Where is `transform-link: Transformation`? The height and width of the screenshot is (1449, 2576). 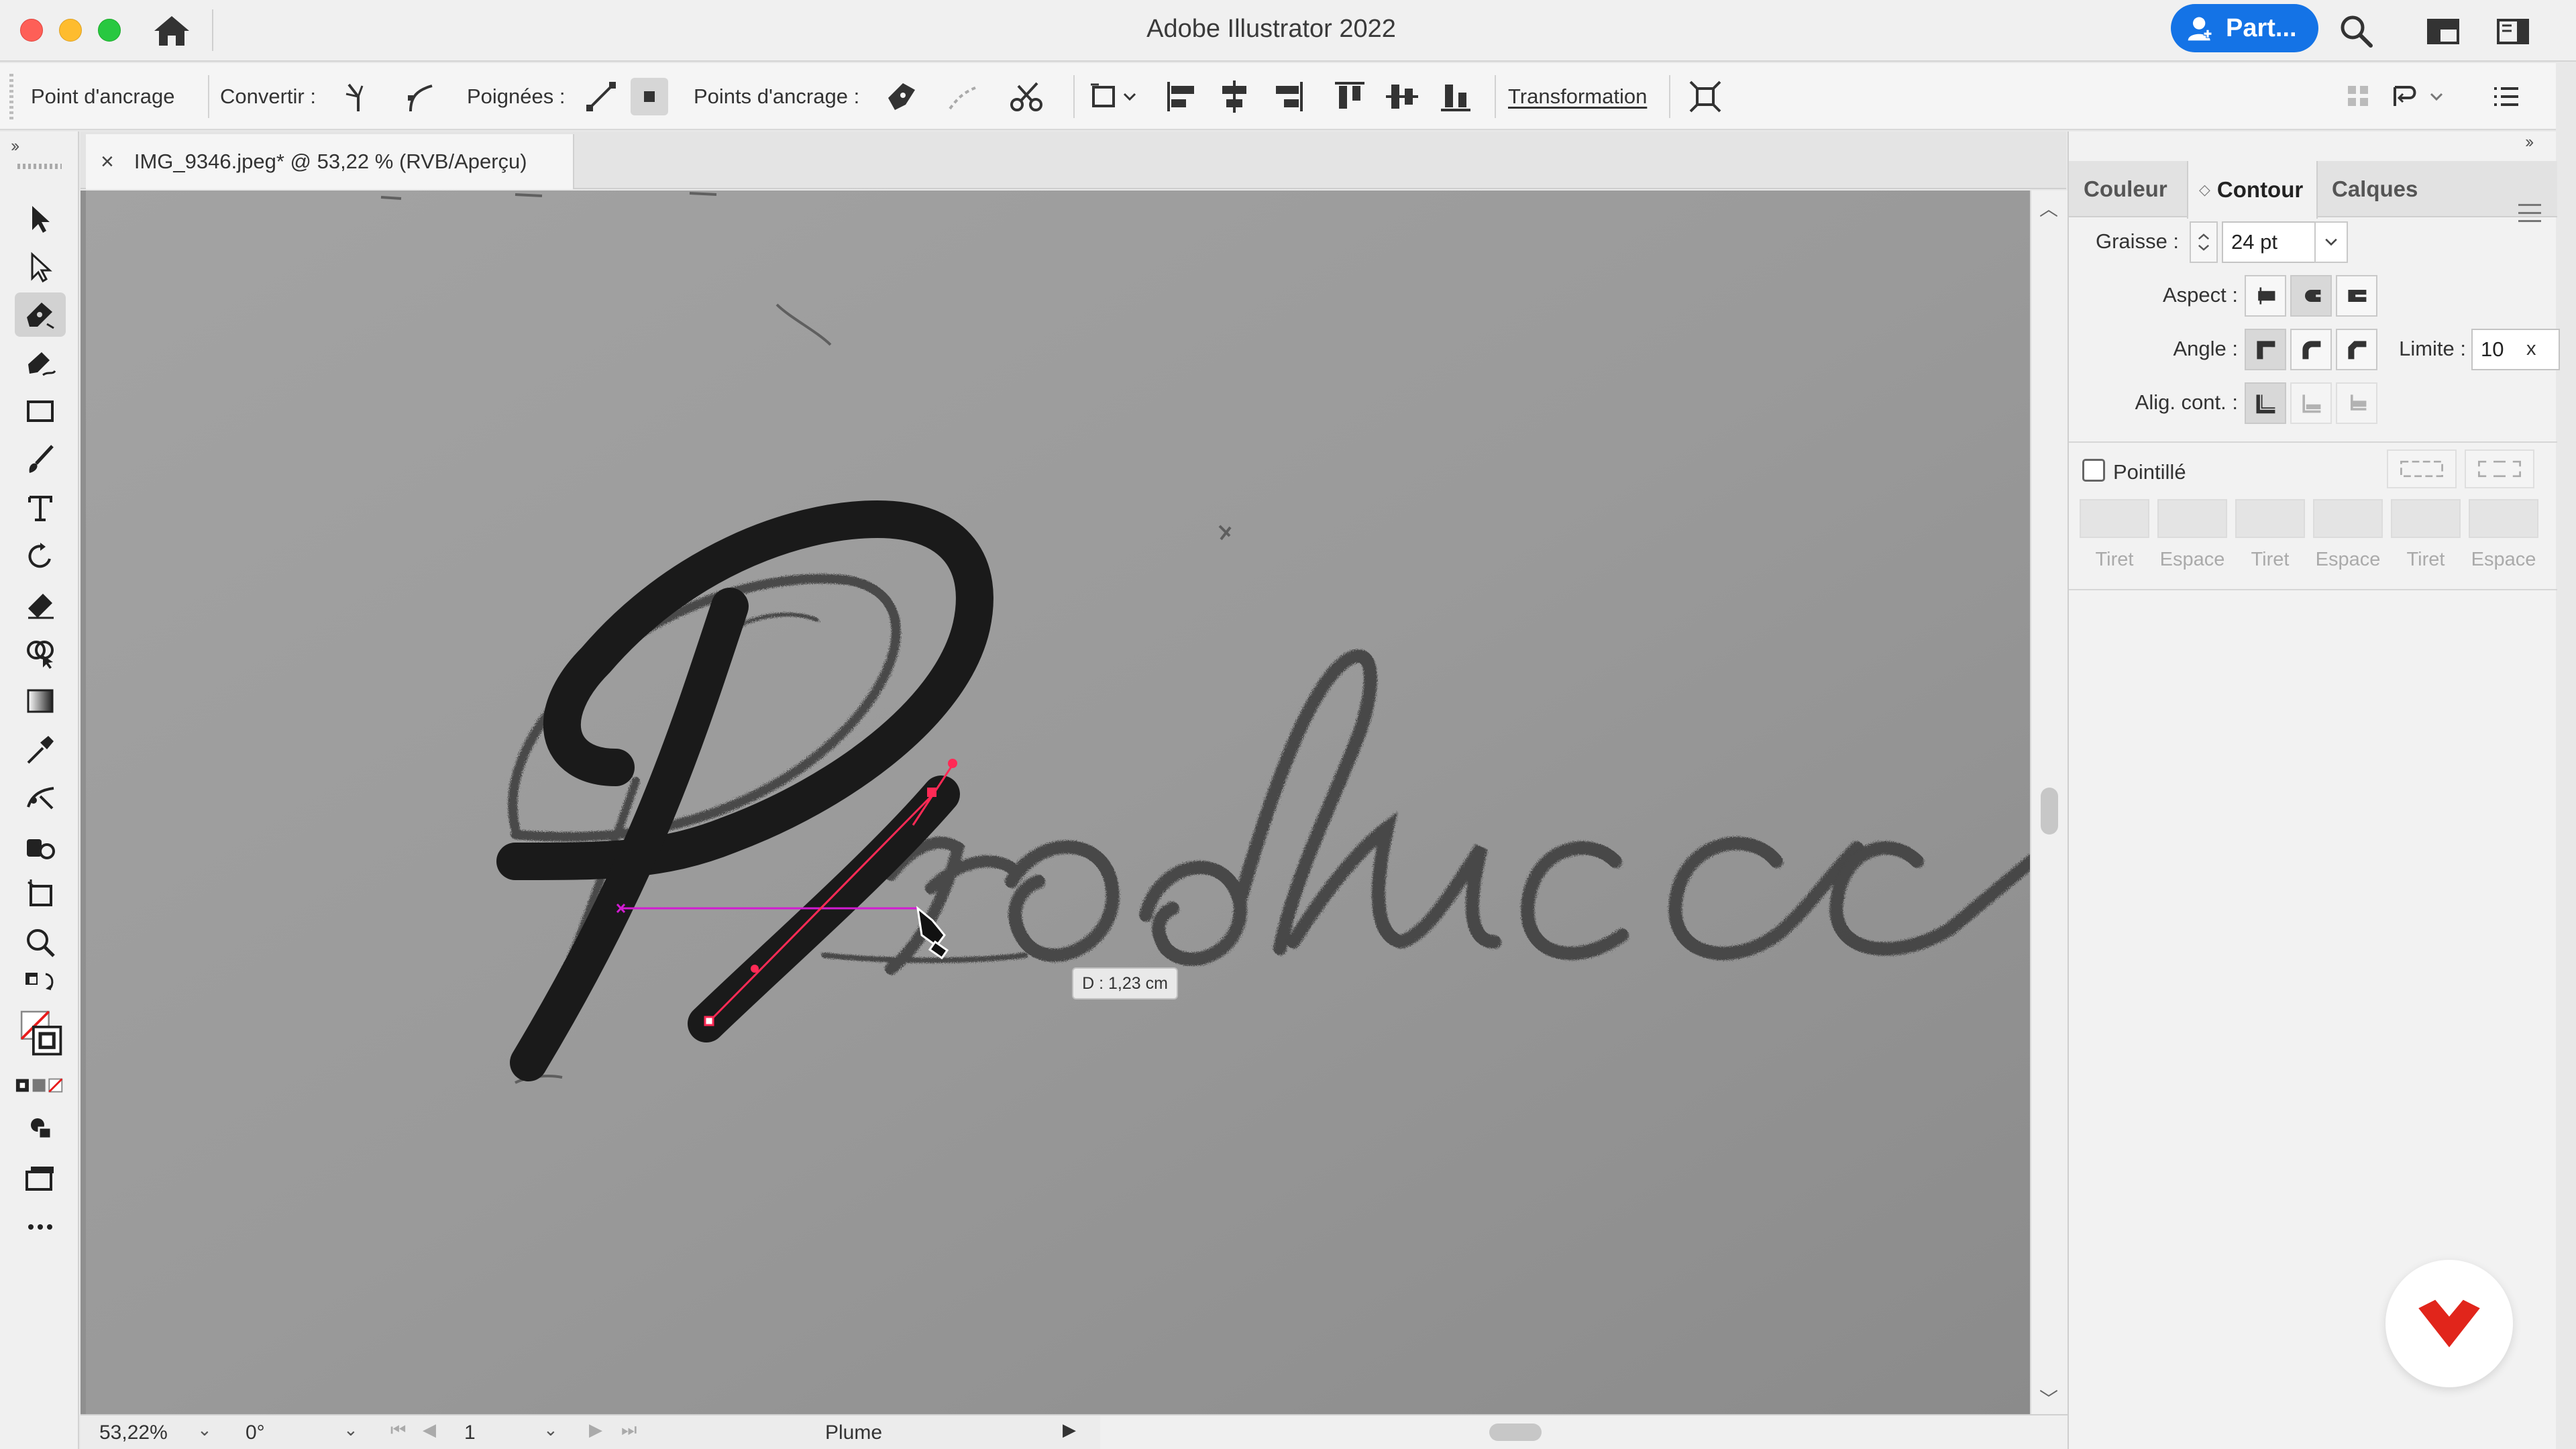
transform-link: Transformation is located at coordinates (1577, 96).